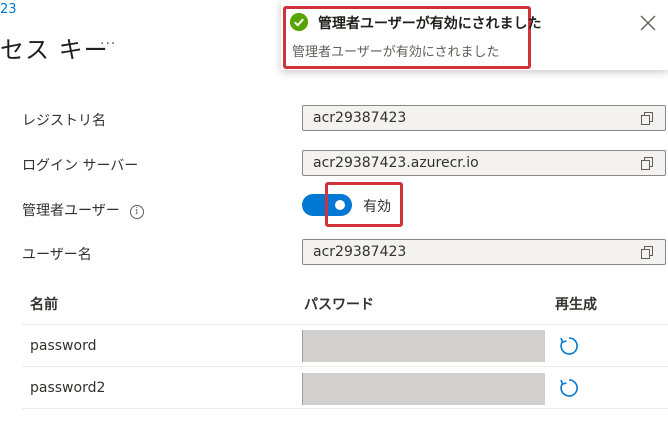 The width and height of the screenshot is (668, 426). Describe the element at coordinates (364, 204) in the screenshot. I see `toggle-highlight-box` at that location.